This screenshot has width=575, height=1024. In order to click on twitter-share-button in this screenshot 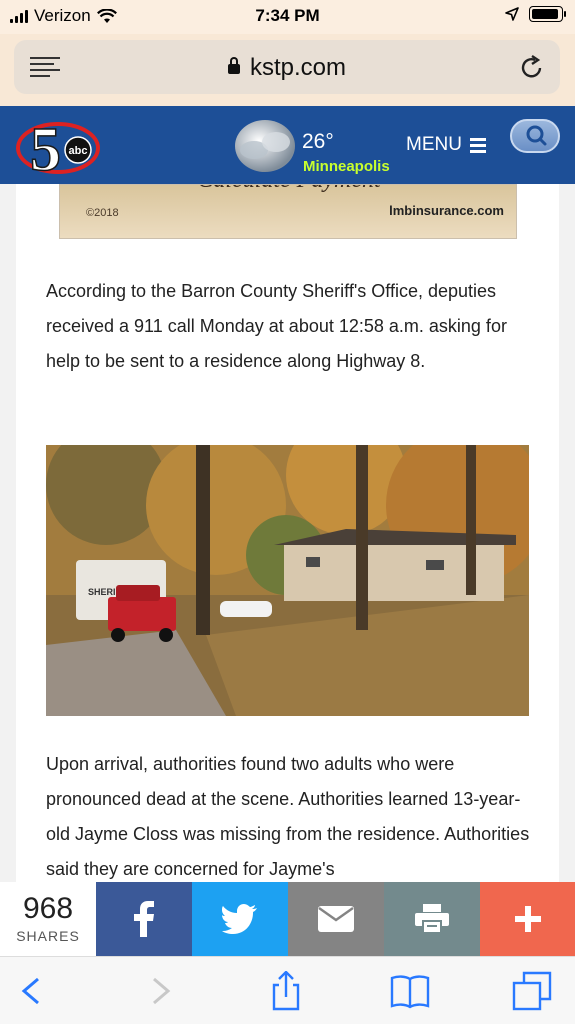, I will do `click(240, 919)`.